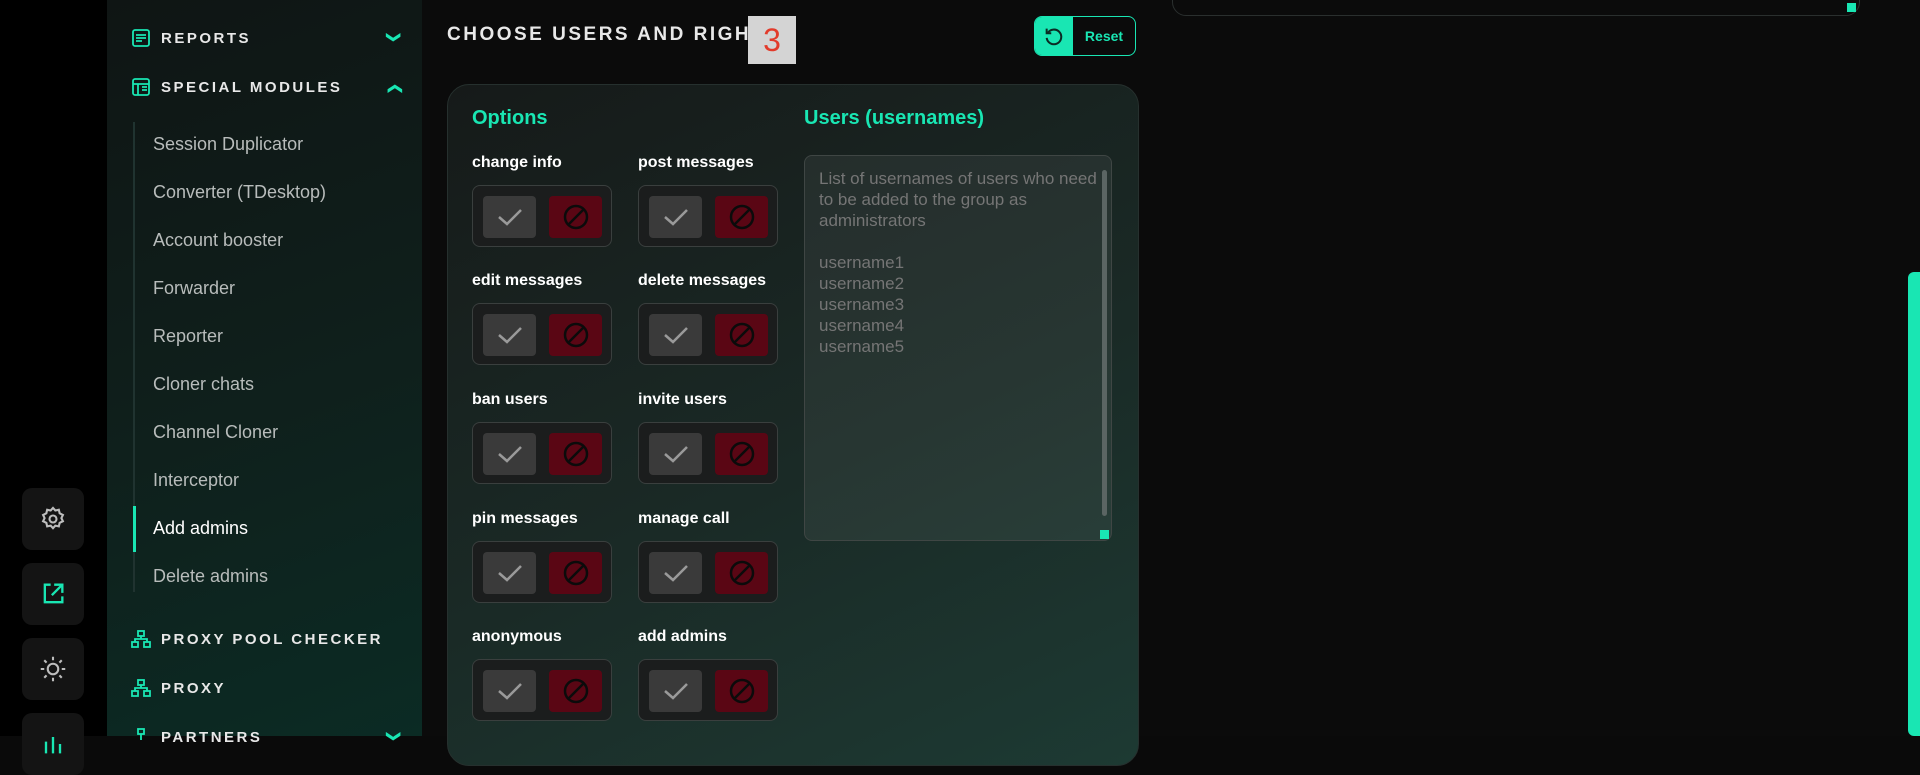 Image resolution: width=1920 pixels, height=775 pixels. Describe the element at coordinates (510, 399) in the screenshot. I see `option-label: ban users` at that location.